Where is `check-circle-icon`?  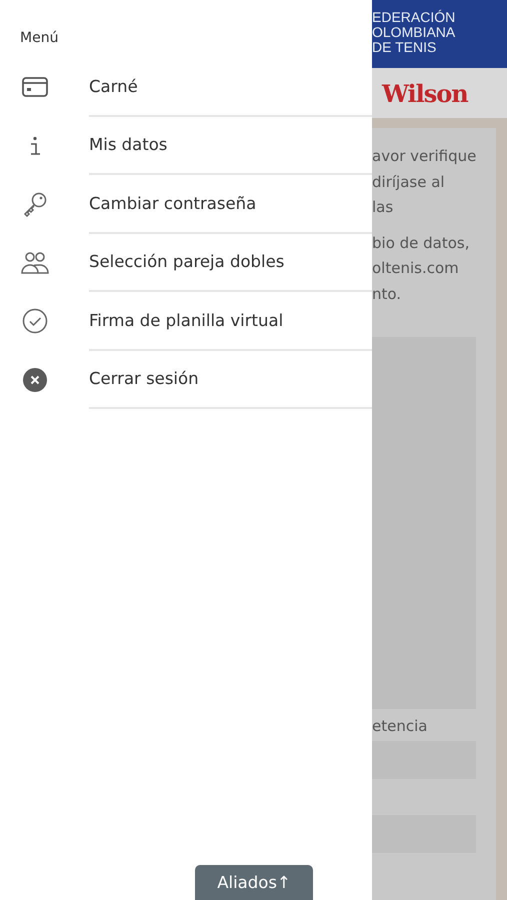 check-circle-icon is located at coordinates (35, 321).